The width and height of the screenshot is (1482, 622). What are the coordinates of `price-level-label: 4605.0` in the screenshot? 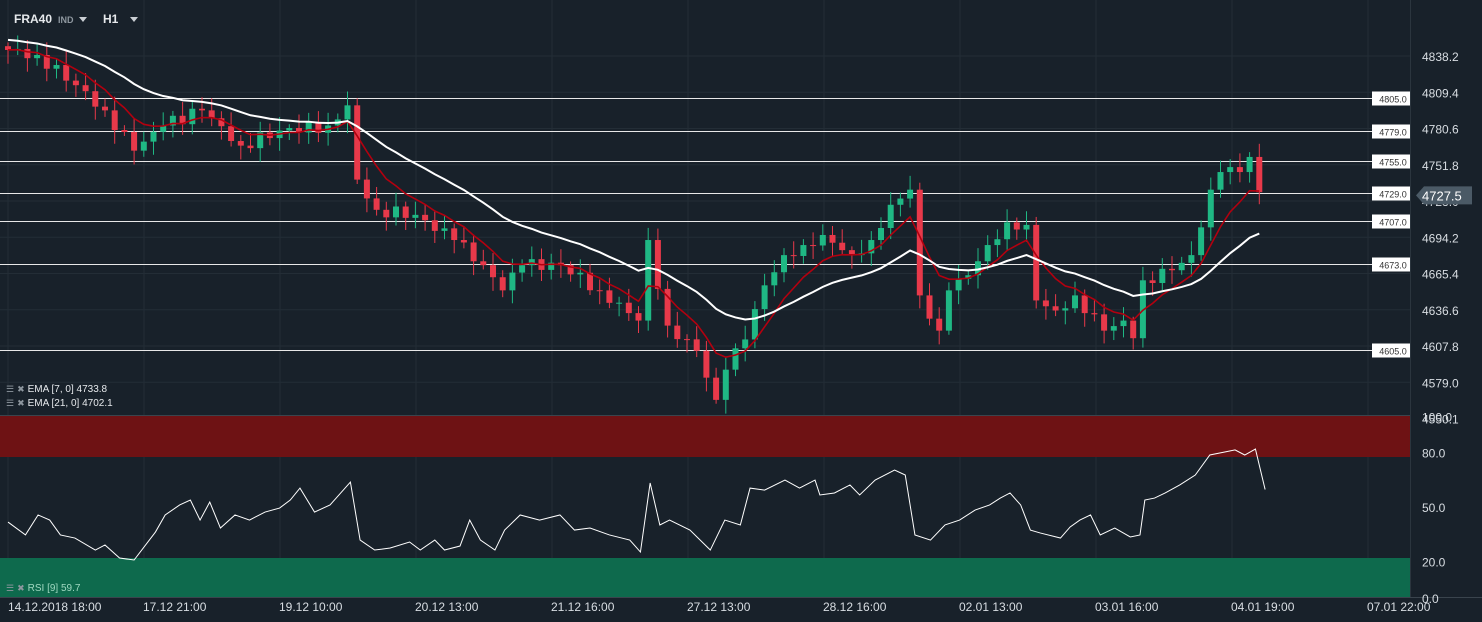 It's located at (1393, 352).